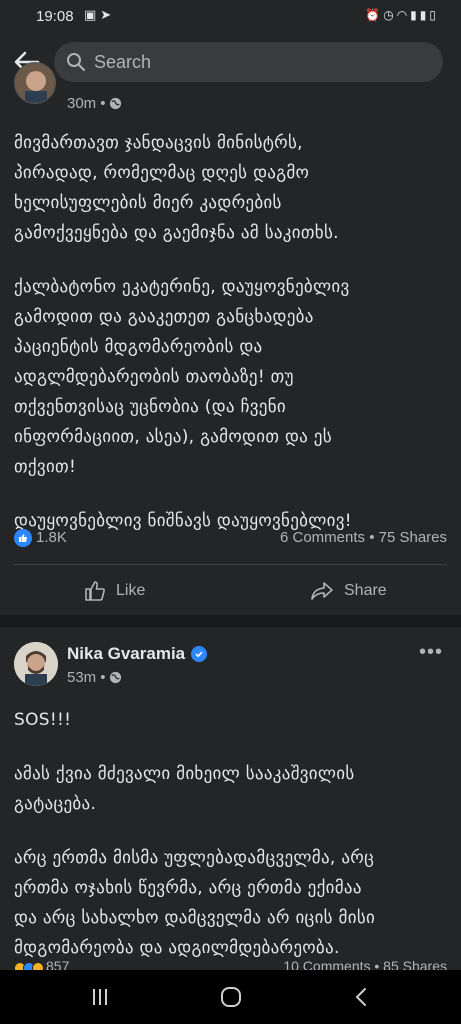 The width and height of the screenshot is (461, 1024). I want to click on comments-shares-count: 6 Comments • 75 Shares, so click(363, 537).